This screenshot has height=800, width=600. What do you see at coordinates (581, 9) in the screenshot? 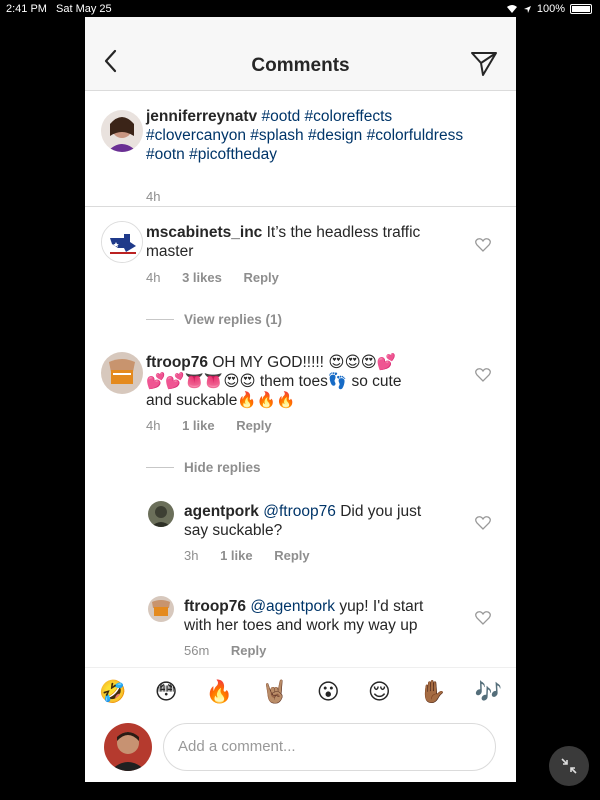
I see `battery-icon` at bounding box center [581, 9].